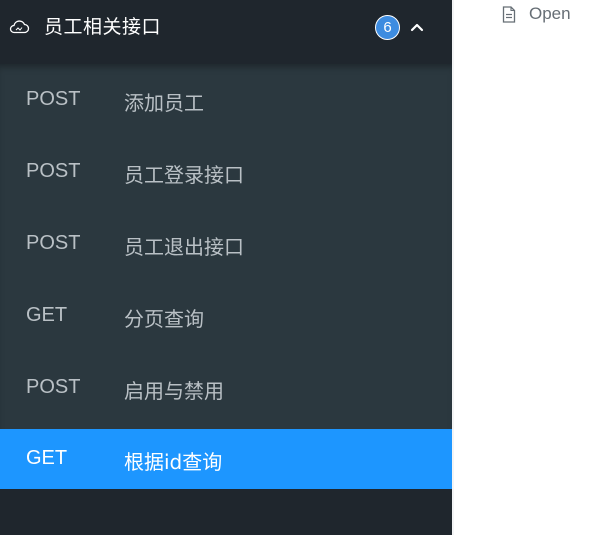 This screenshot has width=592, height=535. I want to click on api-item-label: 员工退出接口, so click(184, 247).